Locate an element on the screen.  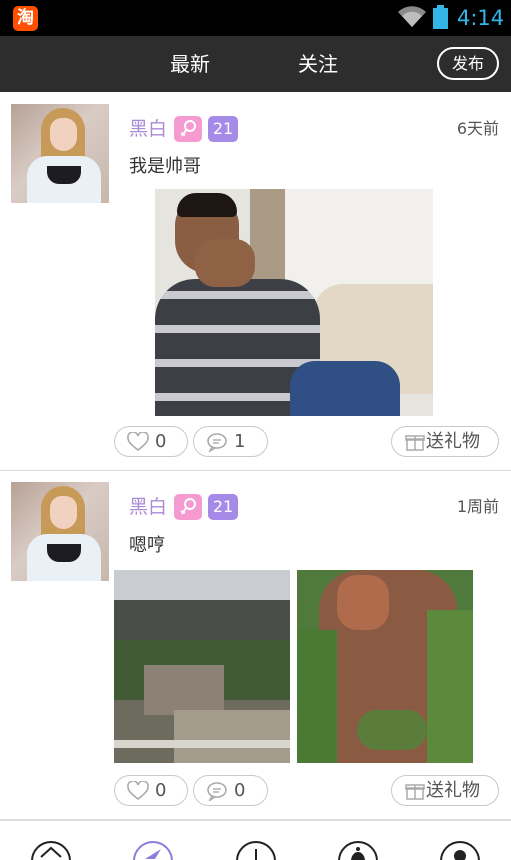
bottom-nav is located at coordinates (255, 840).